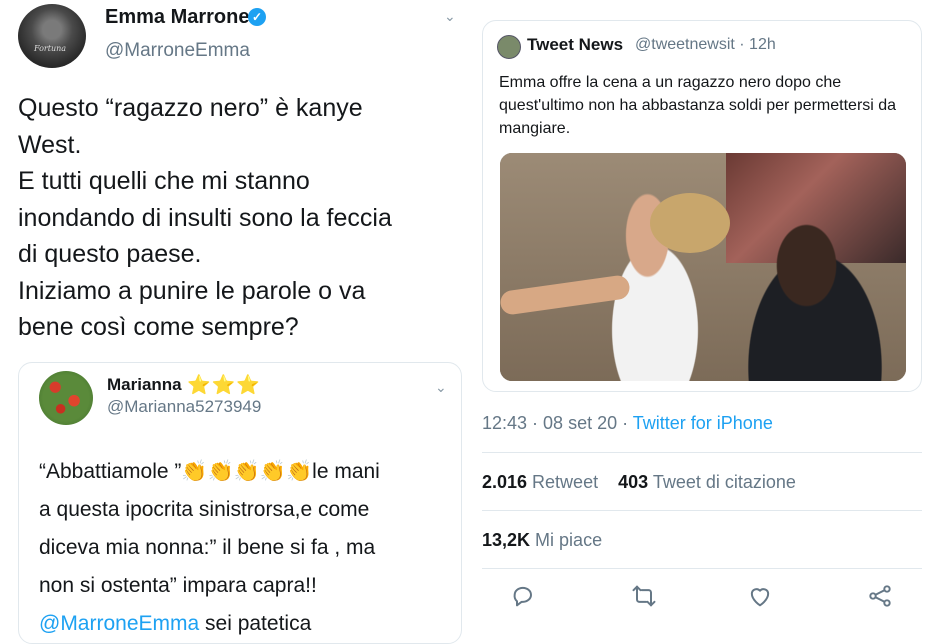  Describe the element at coordinates (886, 602) in the screenshot. I see `share-icon` at that location.